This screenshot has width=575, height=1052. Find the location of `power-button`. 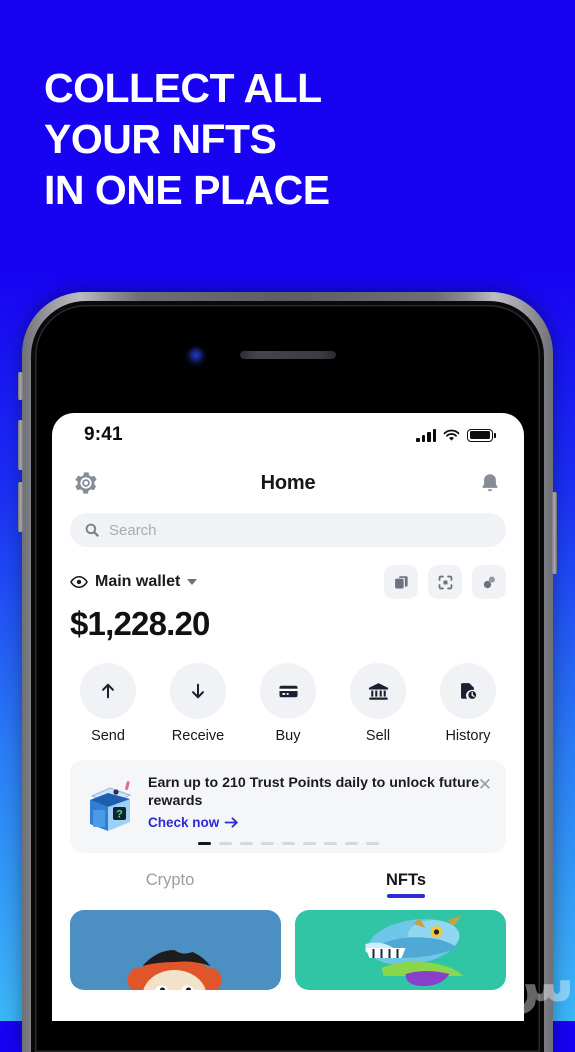

power-button is located at coordinates (554, 533).